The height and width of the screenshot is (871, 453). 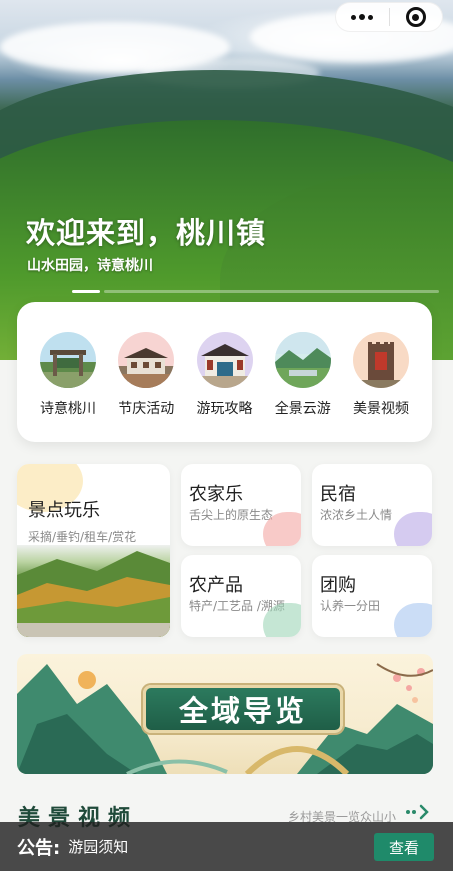 I want to click on section-more-arrow, so click(x=418, y=812).